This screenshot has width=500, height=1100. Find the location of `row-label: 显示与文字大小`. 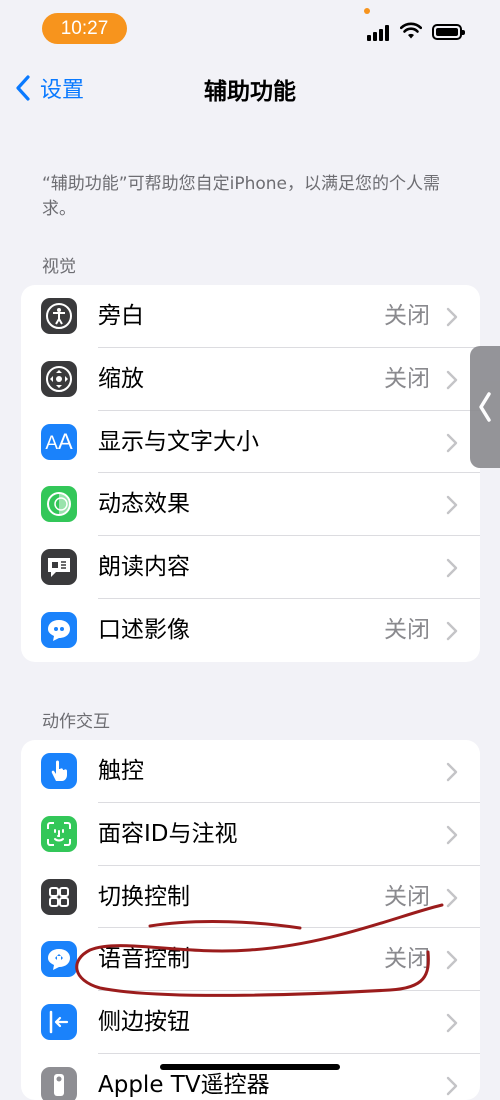

row-label: 显示与文字大小 is located at coordinates (178, 441).